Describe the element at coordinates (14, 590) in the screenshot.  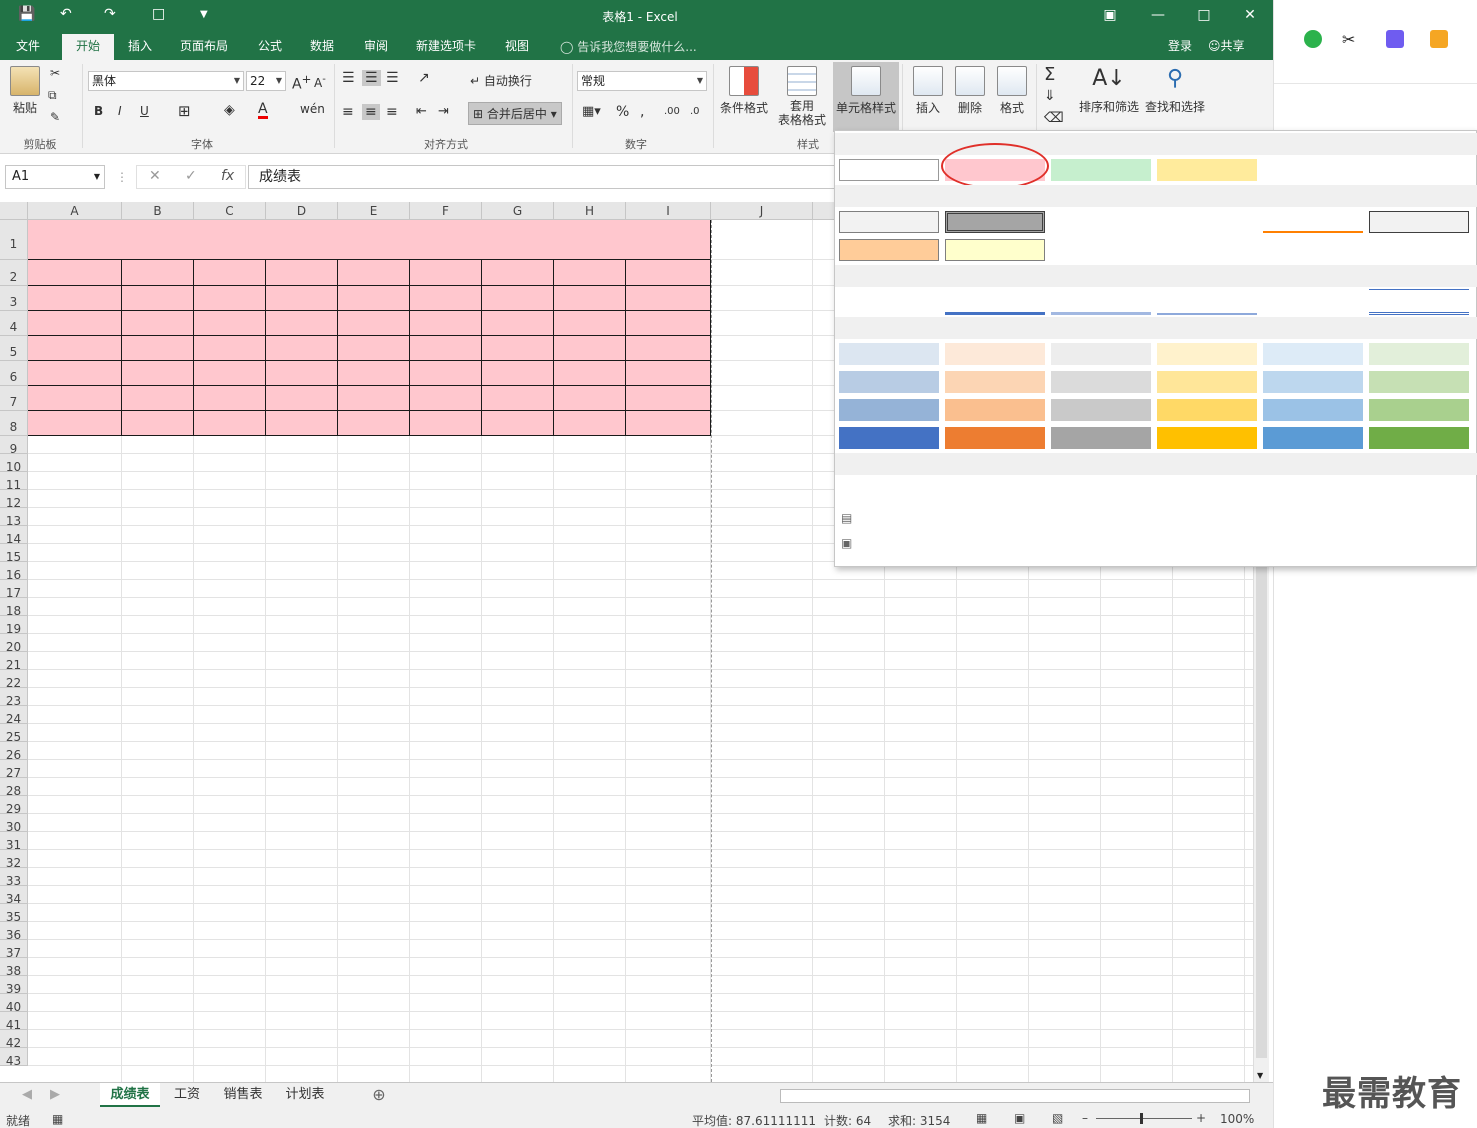
I see `row-header: 17` at that location.